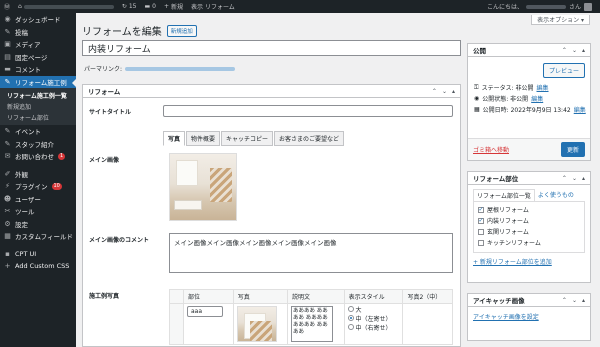 The width and height of the screenshot is (600, 347). I want to click on dashboard-icon: ◉, so click(7, 19).